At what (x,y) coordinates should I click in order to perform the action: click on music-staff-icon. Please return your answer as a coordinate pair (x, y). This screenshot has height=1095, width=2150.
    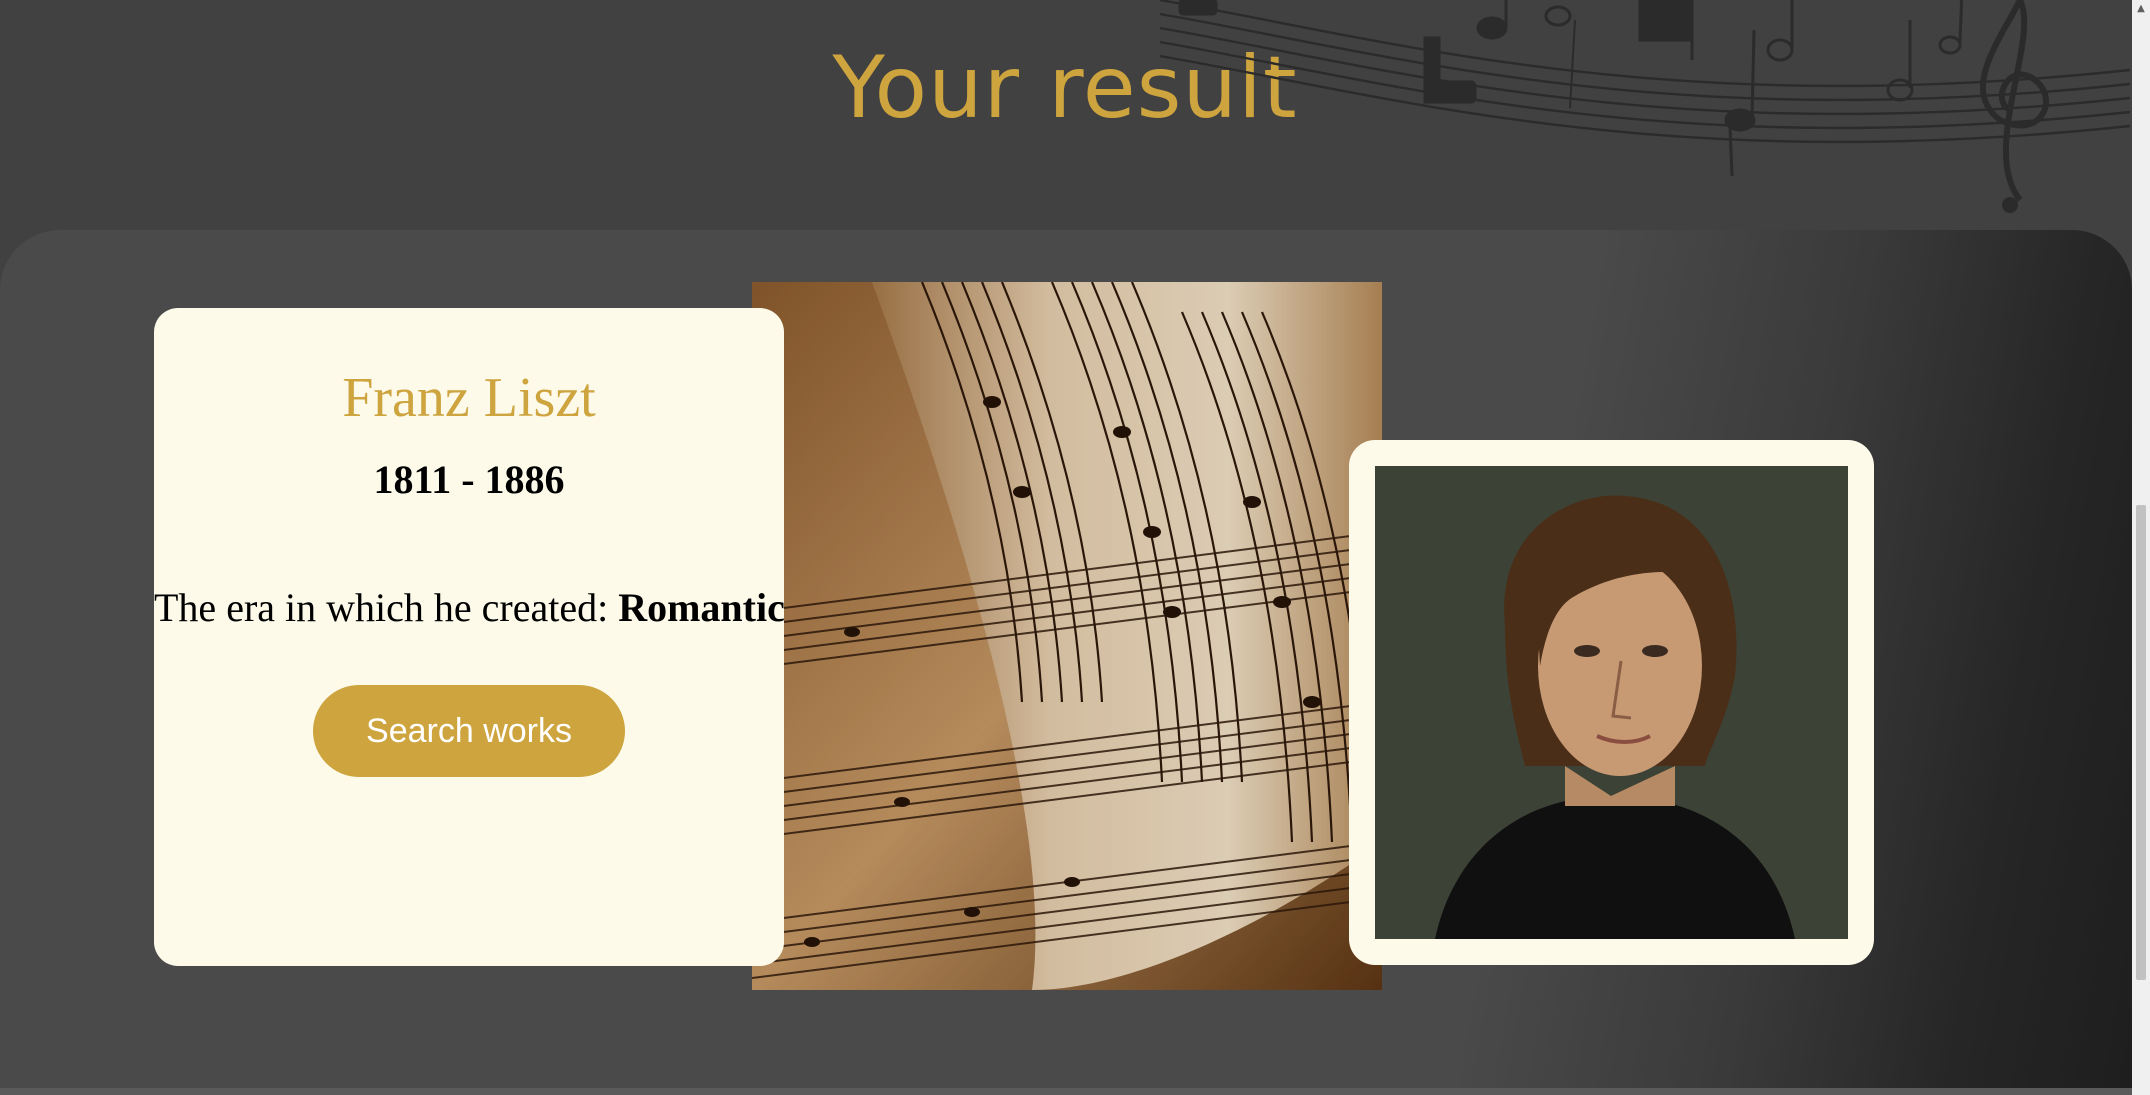
    Looking at the image, I should click on (1644, 106).